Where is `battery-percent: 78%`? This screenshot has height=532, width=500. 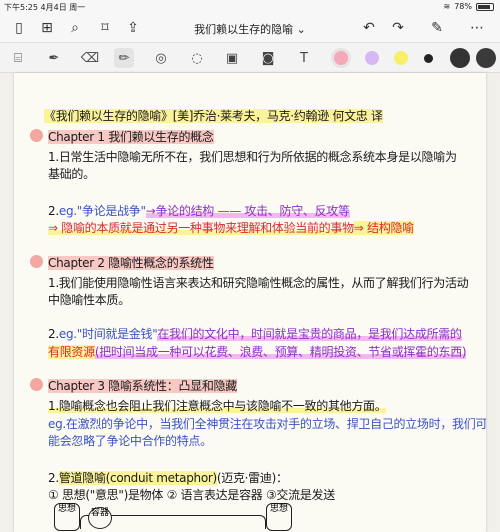 battery-percent: 78% is located at coordinates (463, 6).